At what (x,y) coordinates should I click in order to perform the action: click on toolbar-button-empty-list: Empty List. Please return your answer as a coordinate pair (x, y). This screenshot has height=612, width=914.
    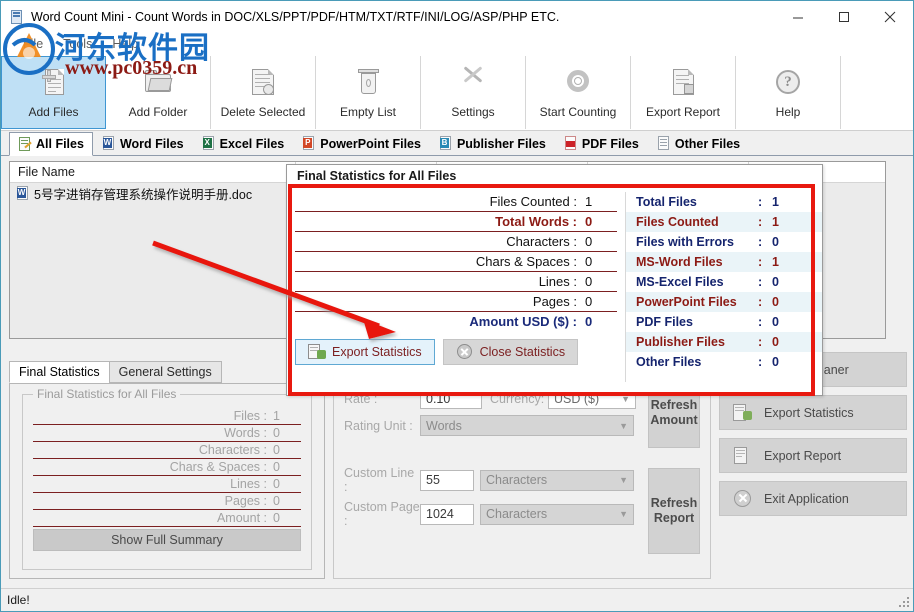
    Looking at the image, I should click on (368, 92).